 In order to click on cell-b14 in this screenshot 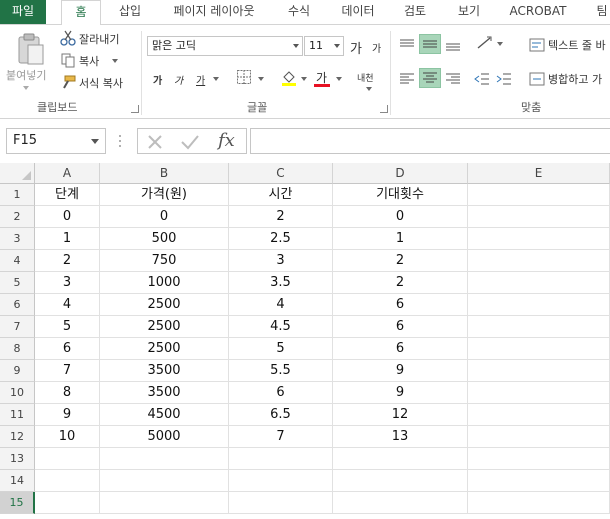, I will do `click(164, 481)`.